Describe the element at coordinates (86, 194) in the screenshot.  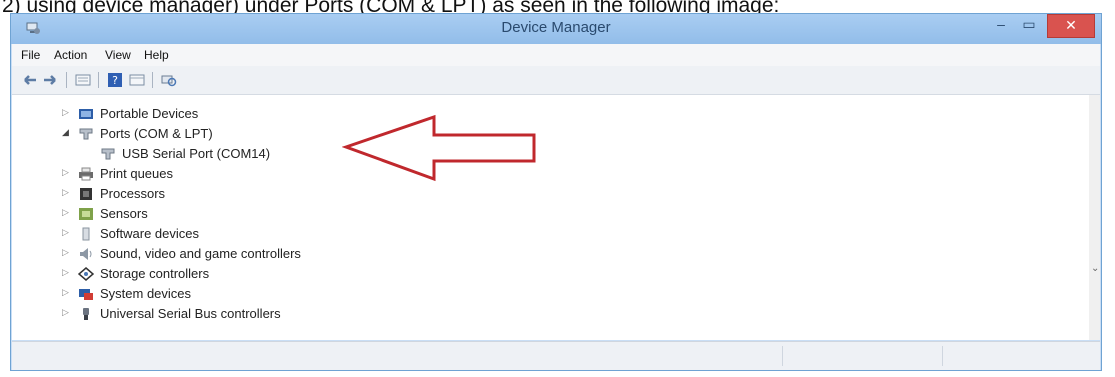
I see `processor-icon` at that location.